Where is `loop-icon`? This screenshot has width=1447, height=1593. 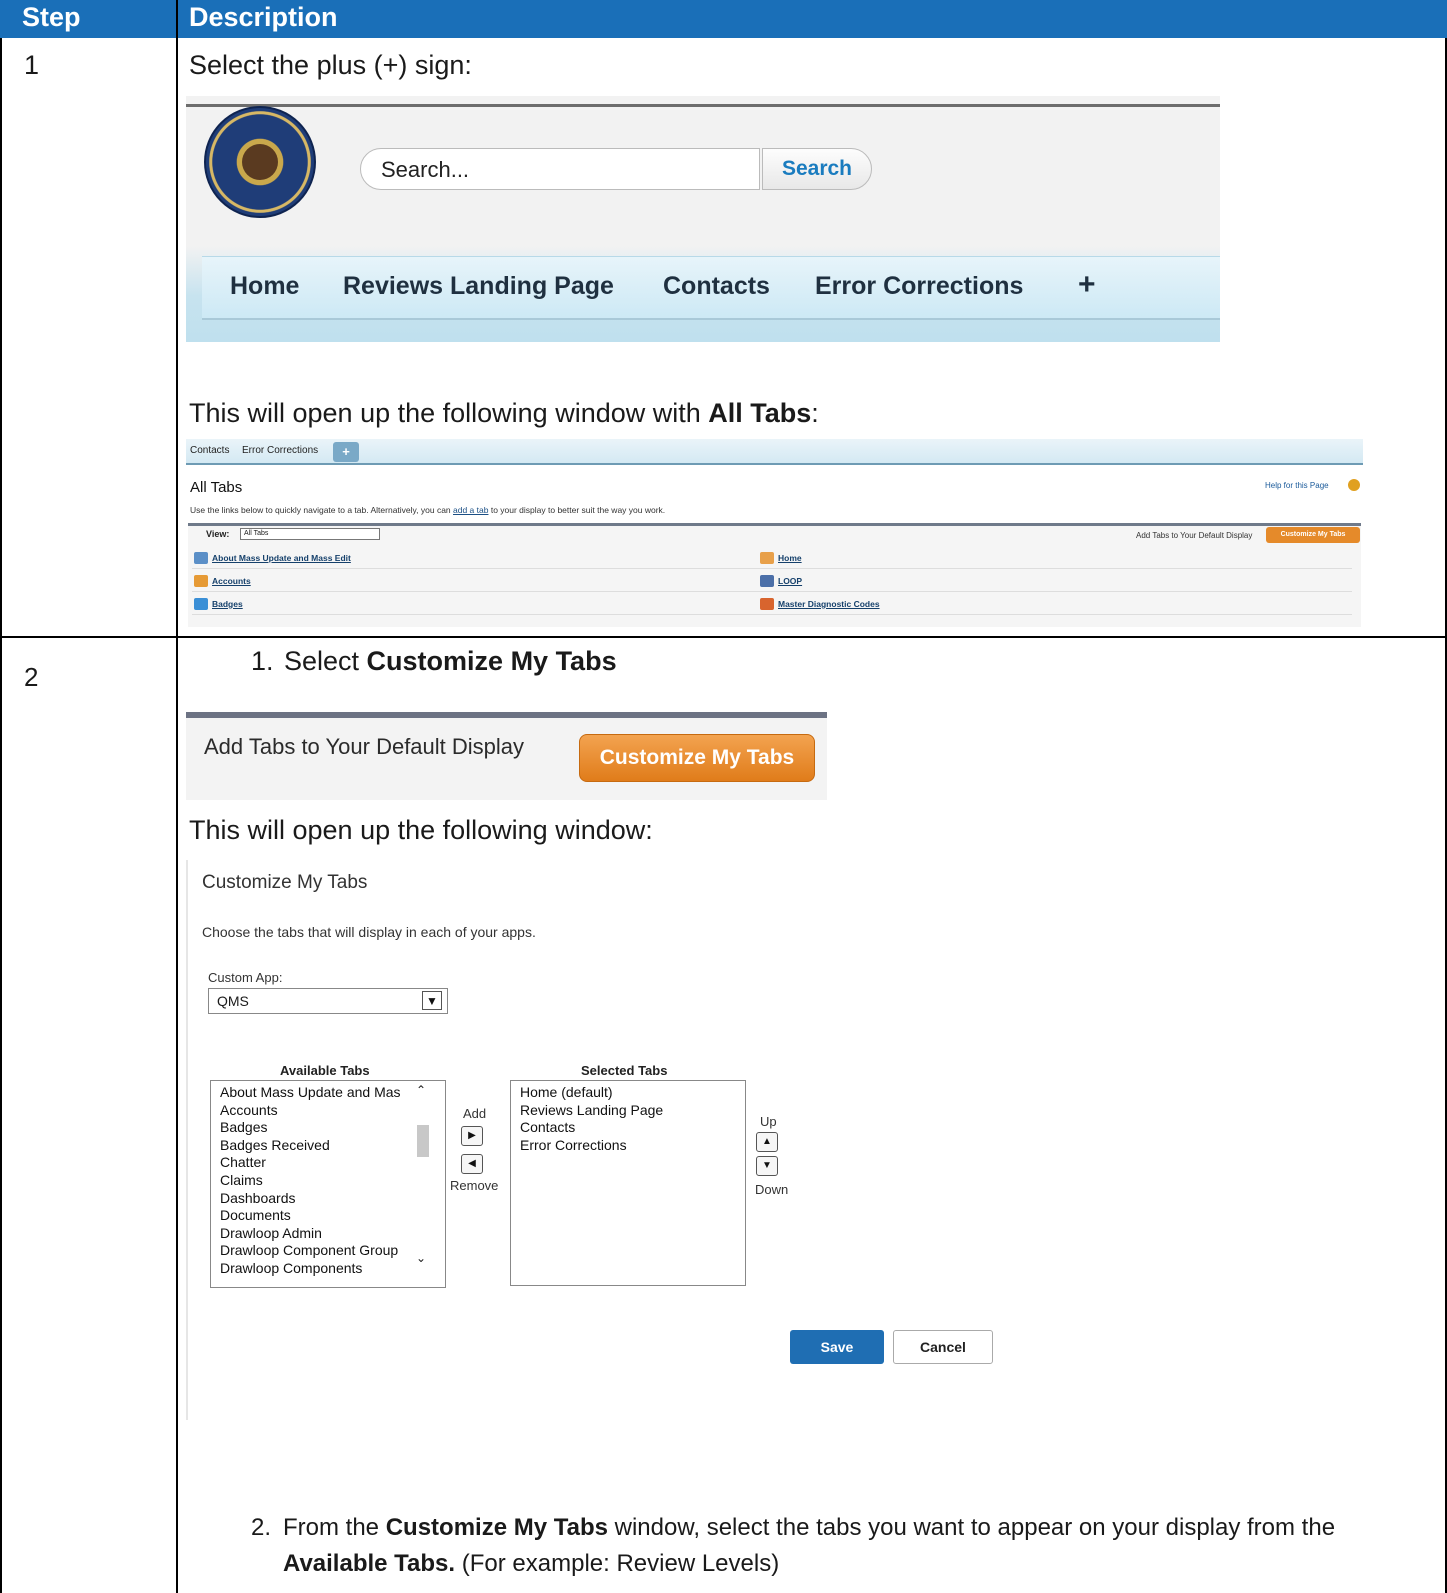 loop-icon is located at coordinates (767, 581).